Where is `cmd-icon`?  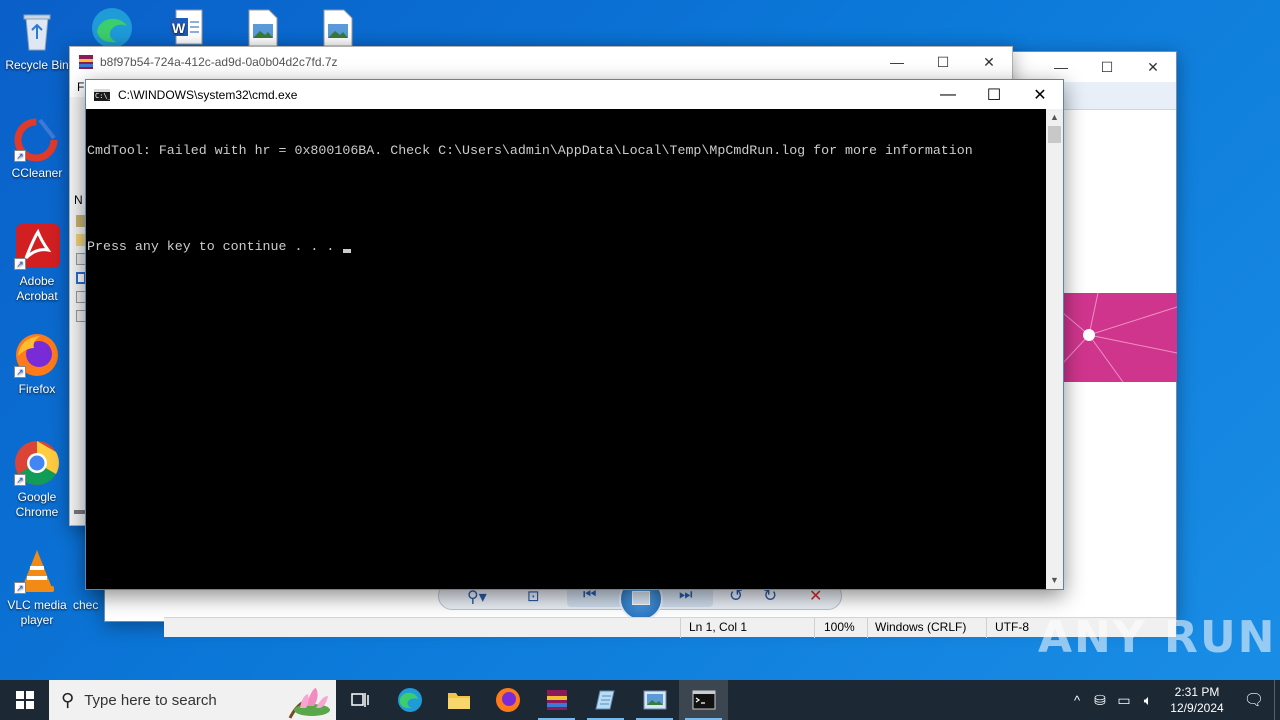
cmd-icon is located at coordinates (703, 700).